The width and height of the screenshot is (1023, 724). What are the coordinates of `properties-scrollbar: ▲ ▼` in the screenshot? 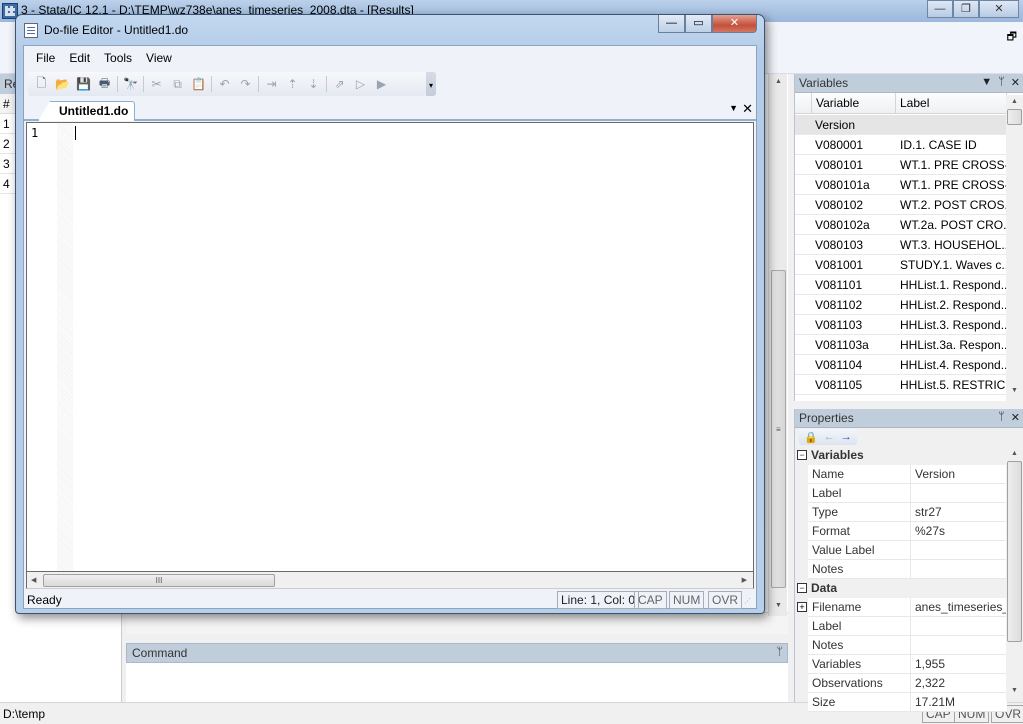 It's located at (1014, 574).